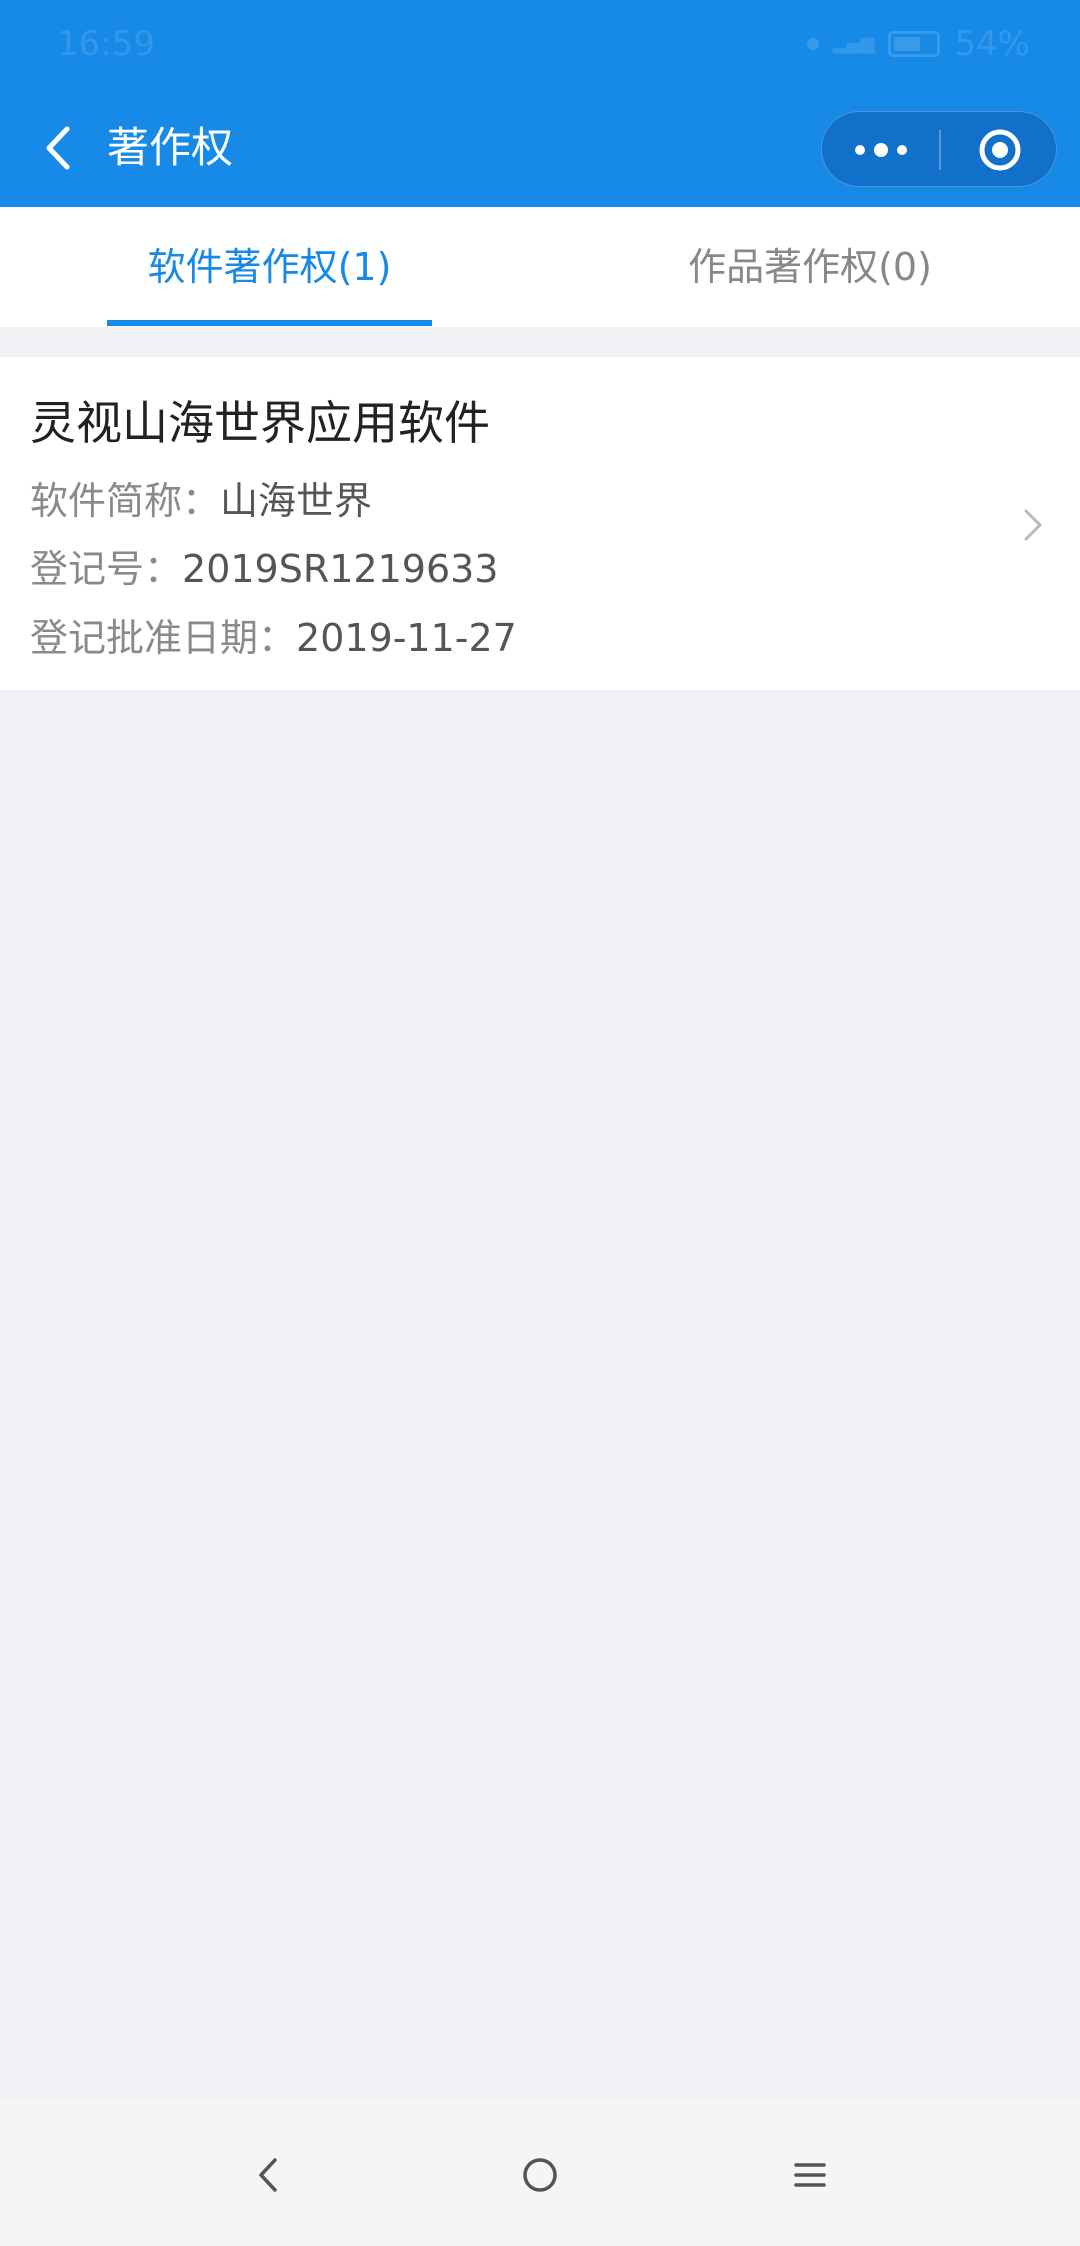 Image resolution: width=1080 pixels, height=2246 pixels. I want to click on approval-date-row: 登记批准日期：2019-11-27, so click(273, 634).